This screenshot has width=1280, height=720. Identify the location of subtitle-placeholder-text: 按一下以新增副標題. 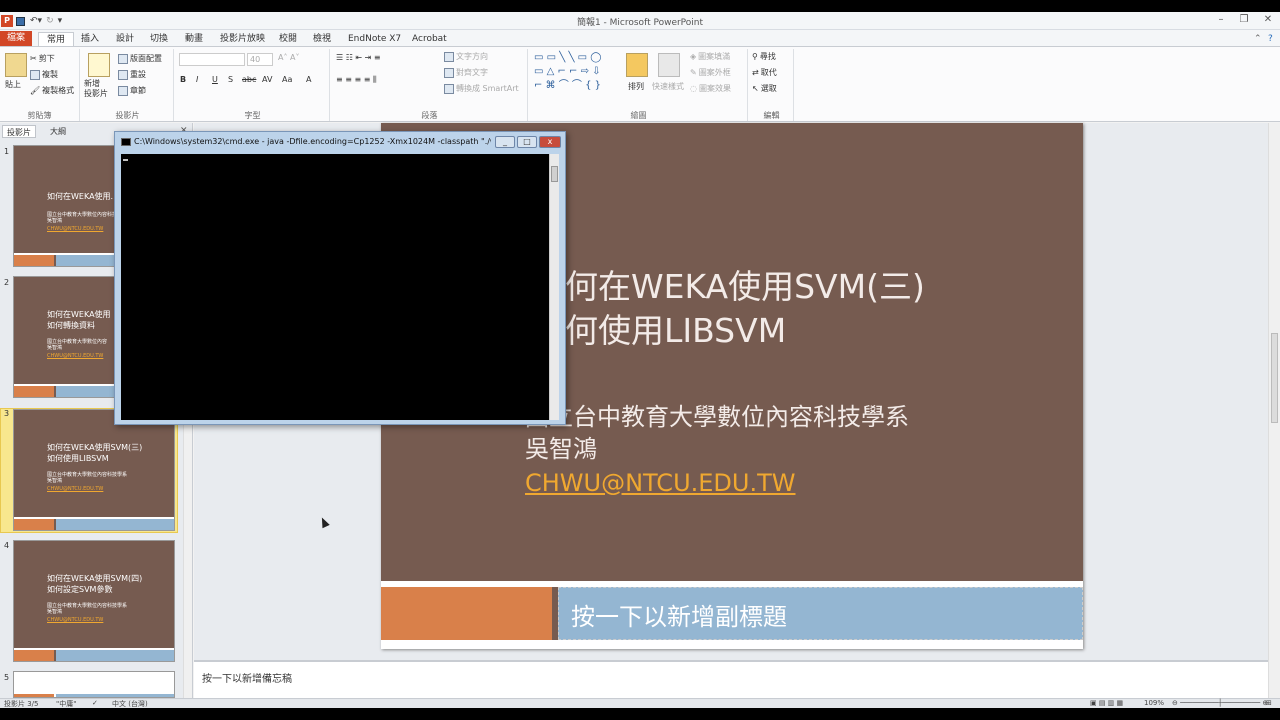
(679, 614).